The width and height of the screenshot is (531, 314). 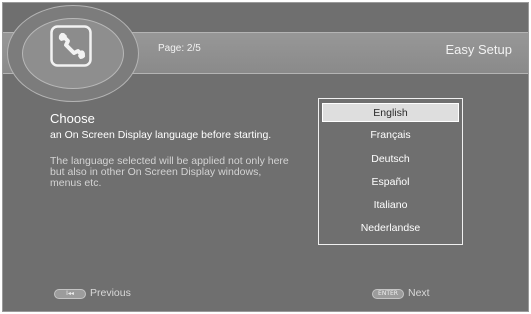 What do you see at coordinates (71, 46) in the screenshot?
I see `wrench-icon` at bounding box center [71, 46].